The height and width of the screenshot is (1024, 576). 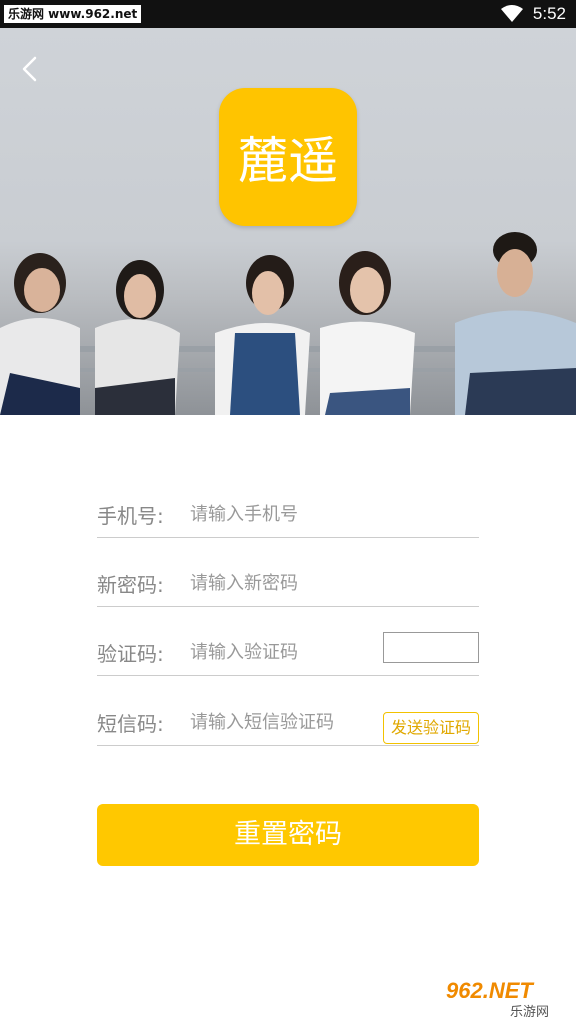 What do you see at coordinates (549, 13) in the screenshot?
I see `clock: 5:52` at bounding box center [549, 13].